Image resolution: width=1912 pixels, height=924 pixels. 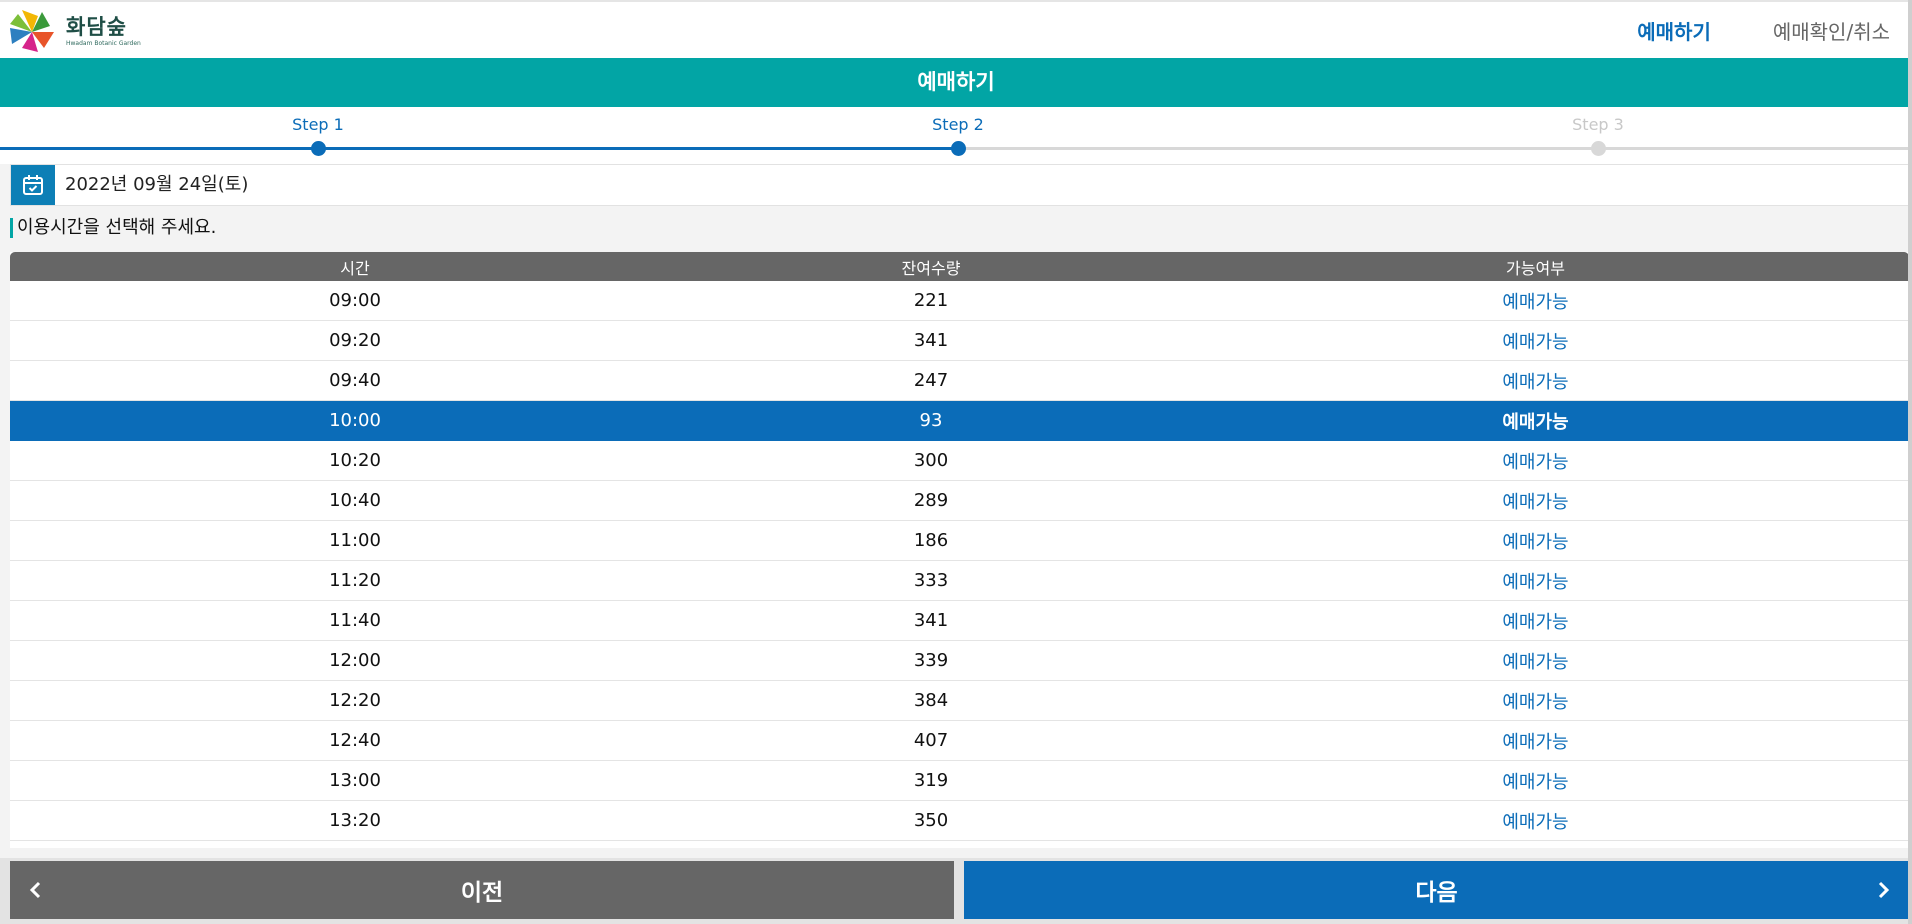 What do you see at coordinates (931, 820) in the screenshot?
I see `cell-remaining: 350` at bounding box center [931, 820].